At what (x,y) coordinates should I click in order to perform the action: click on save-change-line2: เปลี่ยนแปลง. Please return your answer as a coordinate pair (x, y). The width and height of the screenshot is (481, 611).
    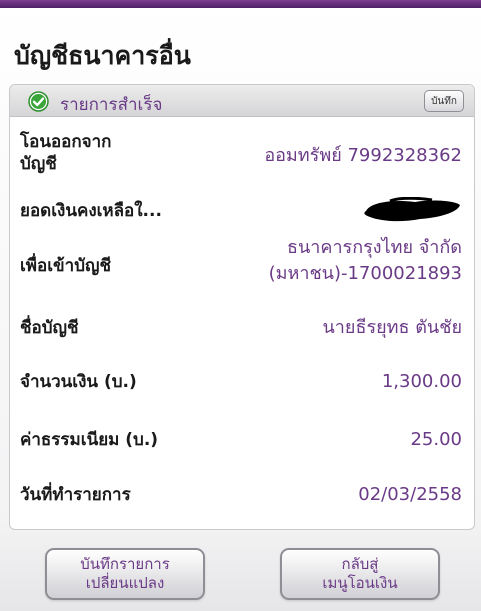
    Looking at the image, I should click on (125, 583).